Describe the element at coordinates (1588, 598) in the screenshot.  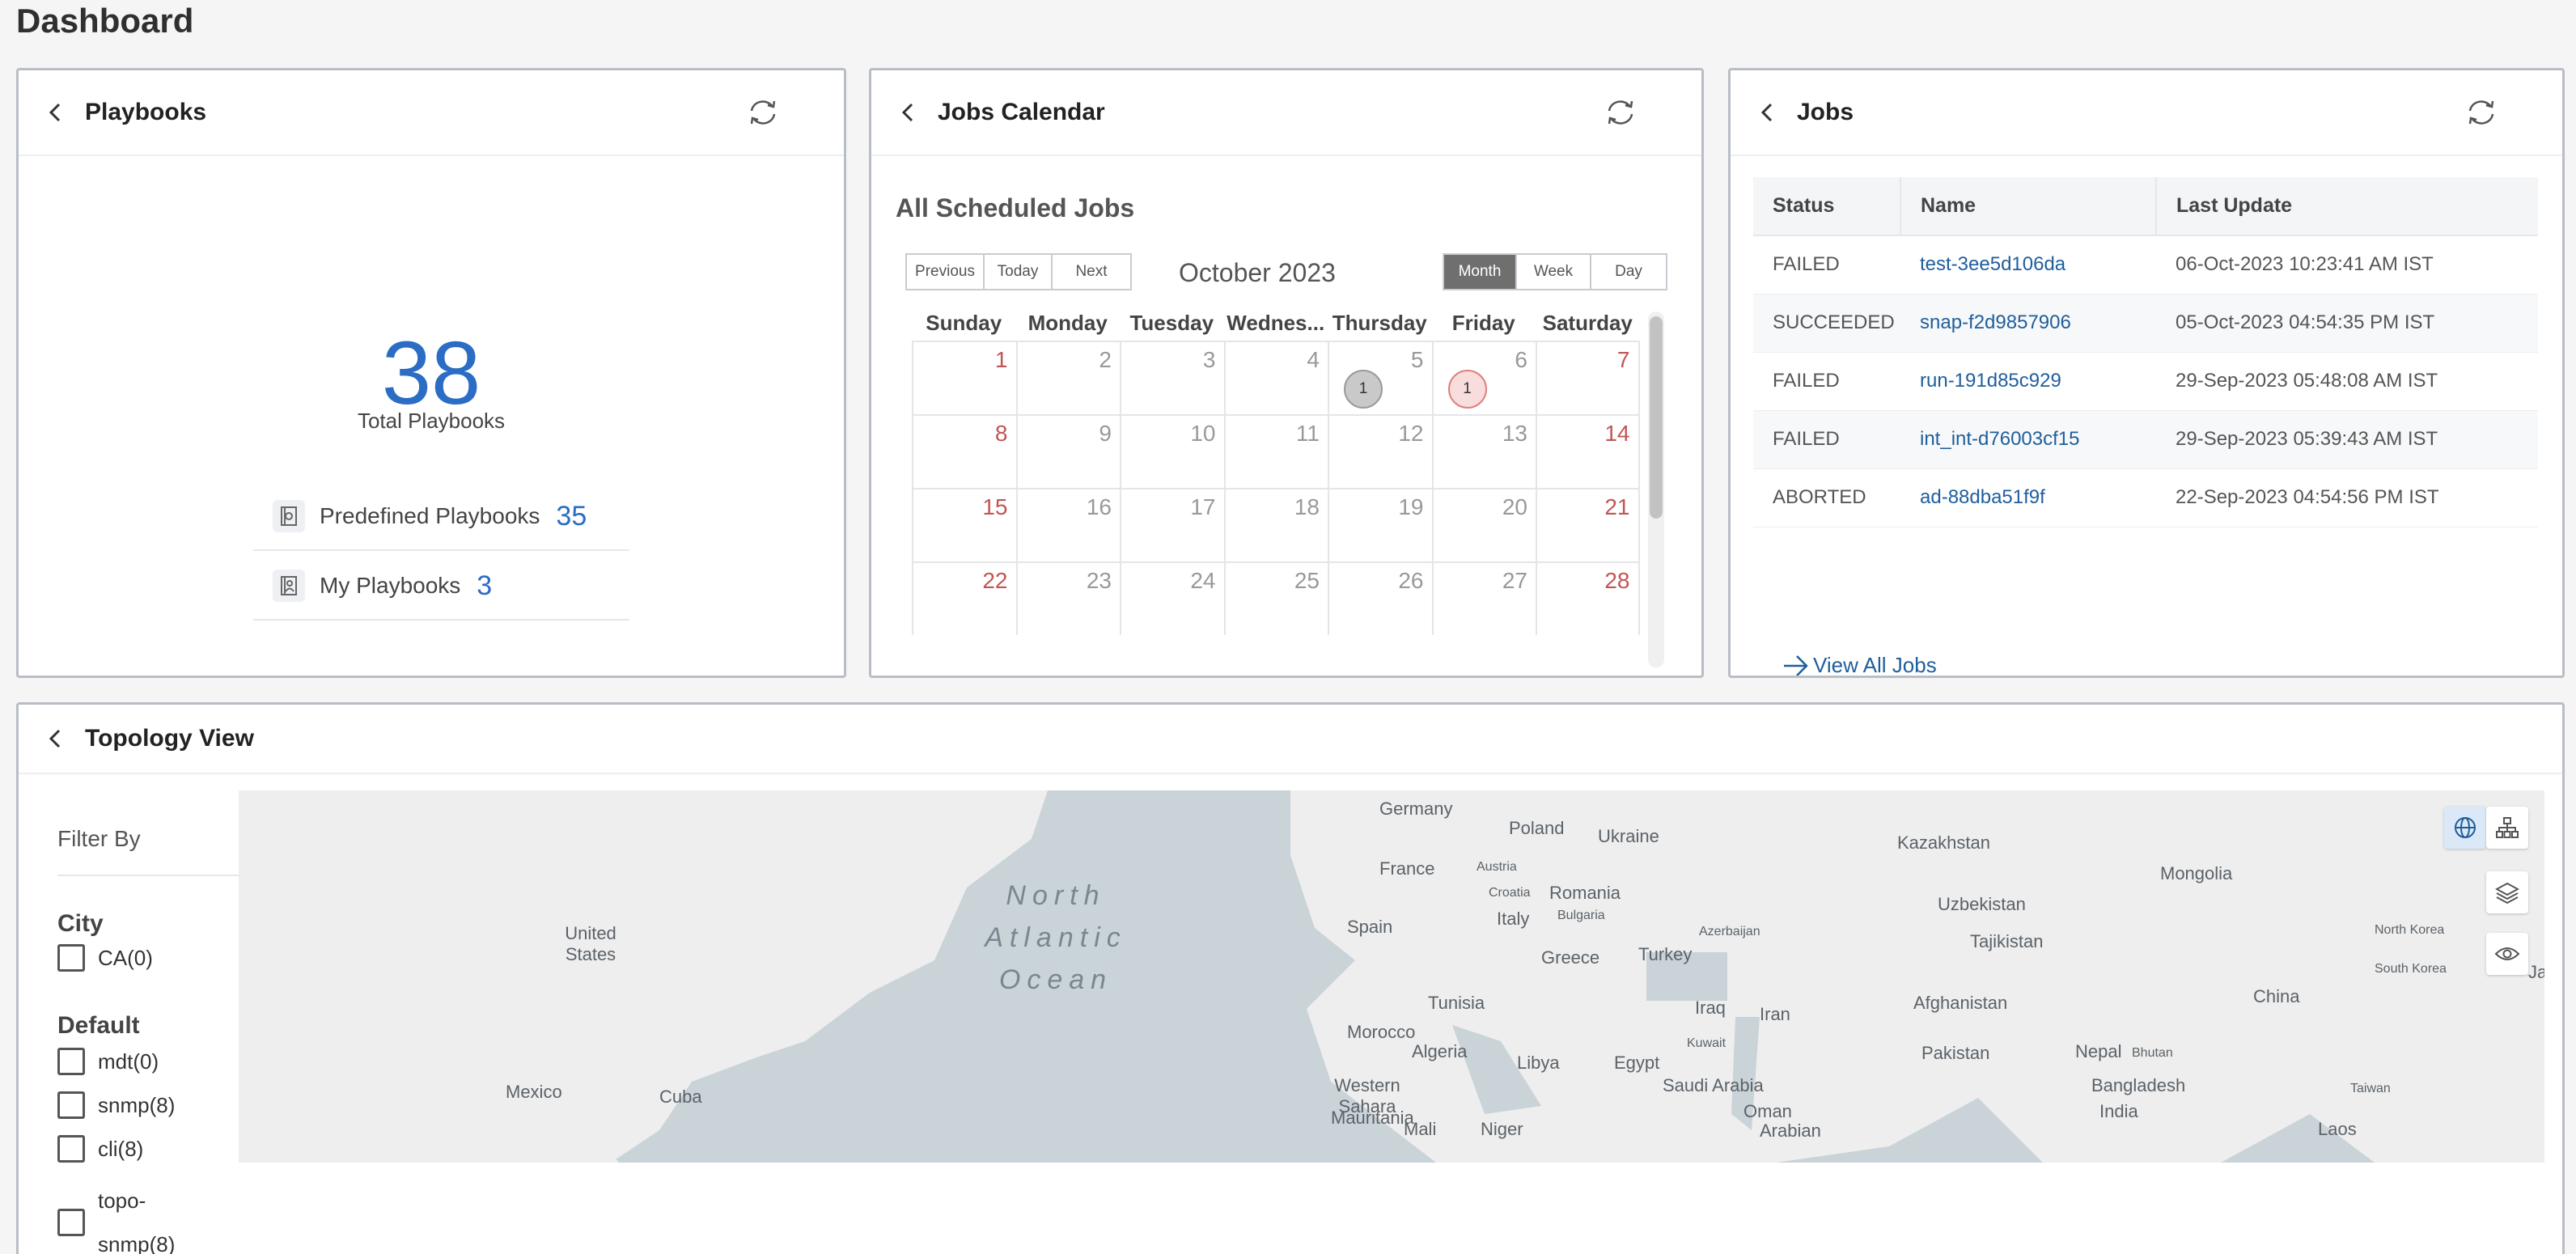
I see `calendar-day: 28` at that location.